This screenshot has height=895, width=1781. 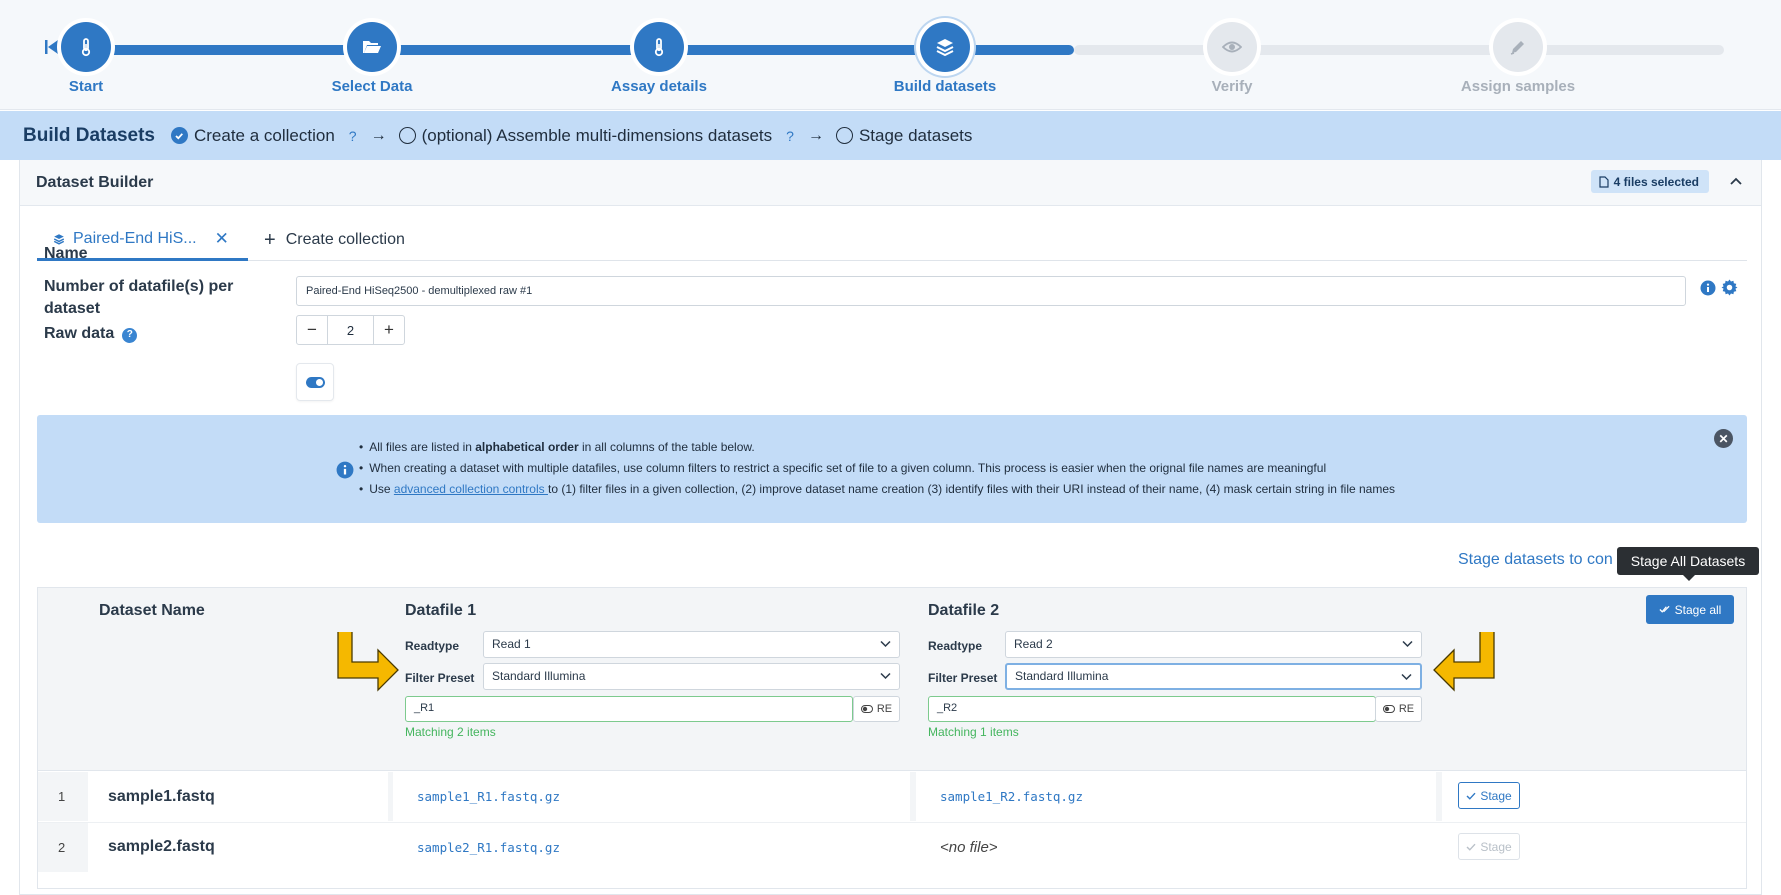 I want to click on plus-icon: +, so click(x=270, y=239).